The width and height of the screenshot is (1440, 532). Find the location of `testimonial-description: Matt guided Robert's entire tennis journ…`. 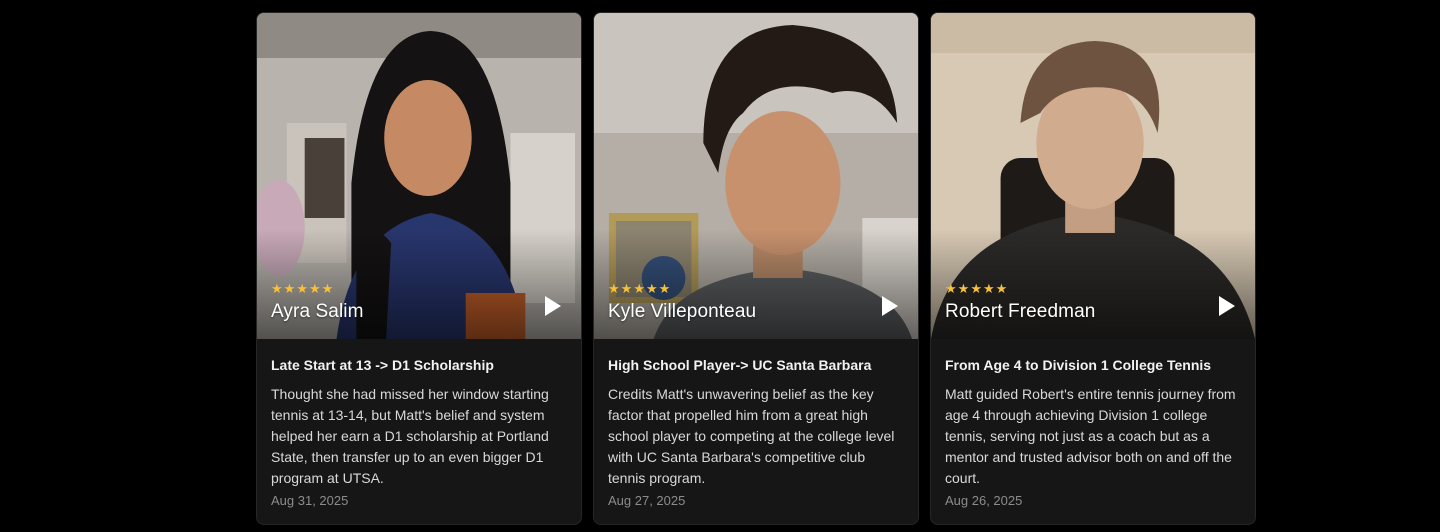

testimonial-description: Matt guided Robert's entire tennis journ… is located at coordinates (1090, 436).